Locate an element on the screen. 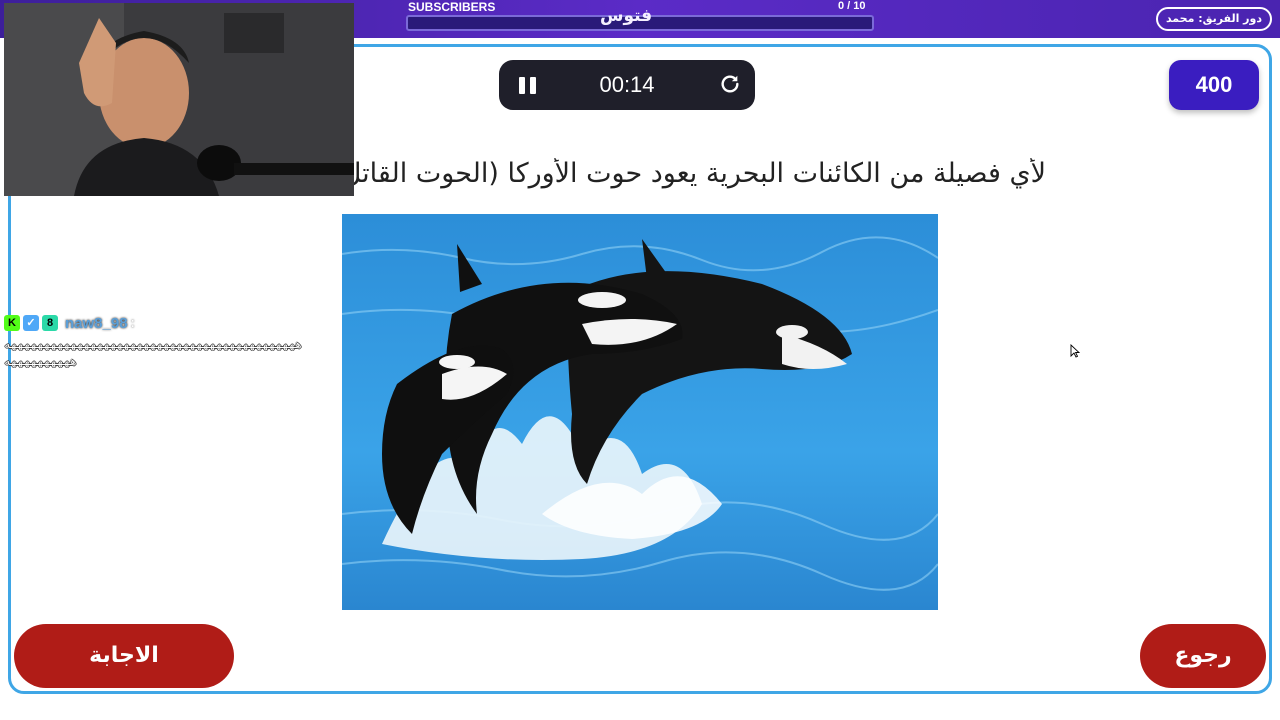  subscribers-count: 0 / 10 is located at coordinates (852, 6).